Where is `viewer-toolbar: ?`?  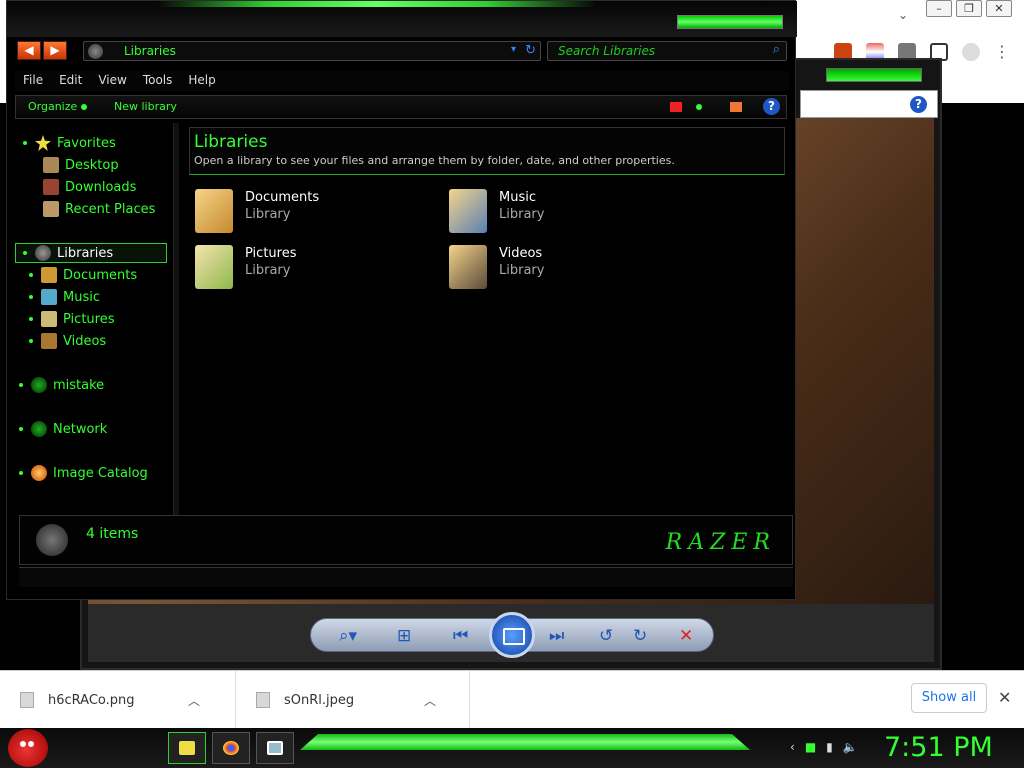
viewer-toolbar: ? is located at coordinates (869, 104).